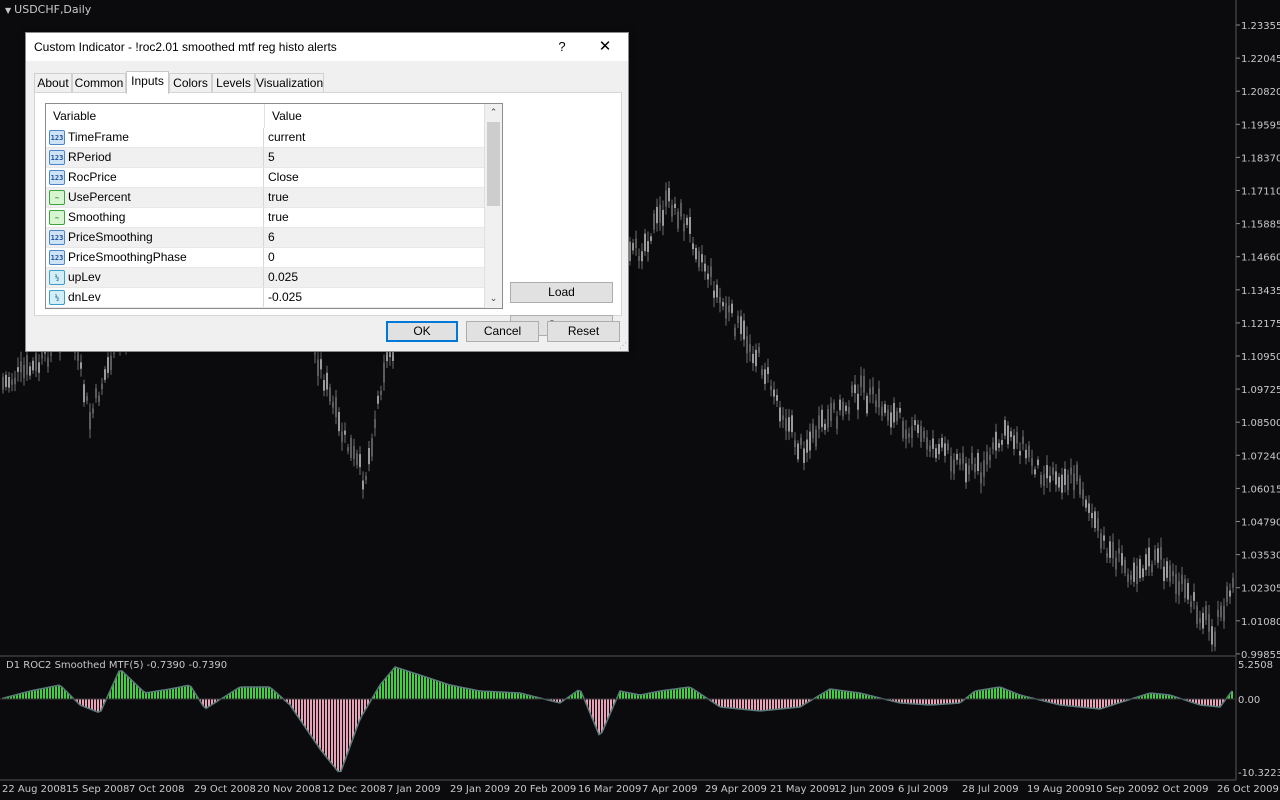 This screenshot has width=1280, height=800. What do you see at coordinates (265, 218) in the screenshot?
I see `input-row-smoothing: ~ Smoothing true` at bounding box center [265, 218].